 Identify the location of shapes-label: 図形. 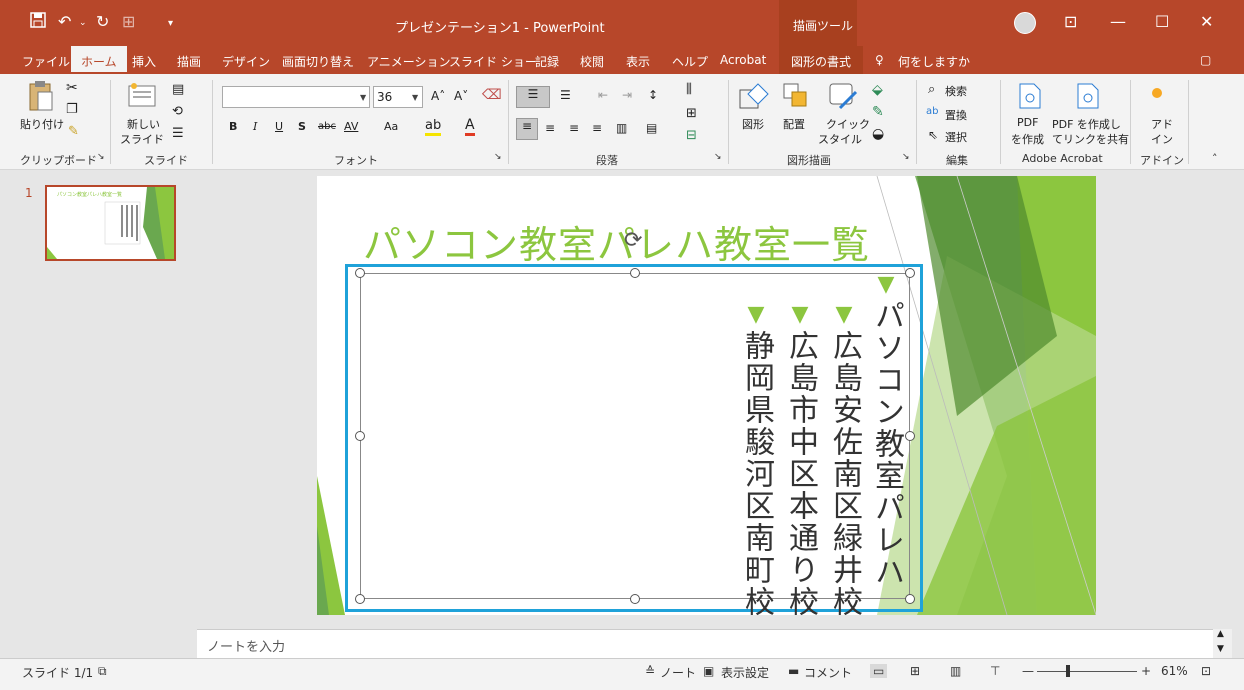
(753, 124).